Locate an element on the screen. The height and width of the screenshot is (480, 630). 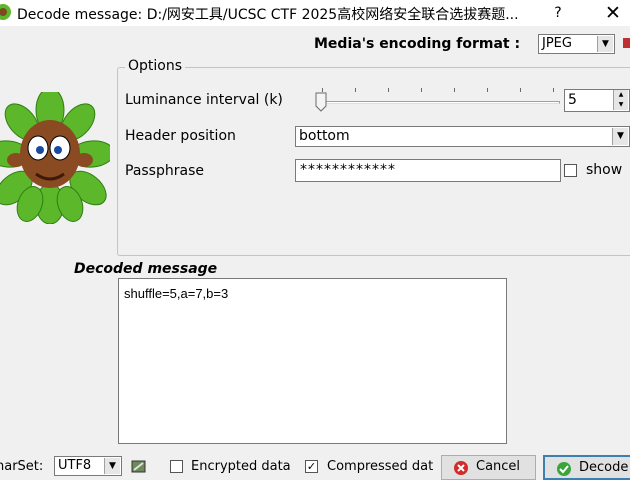
charset-value: UTF8 is located at coordinates (75, 465).